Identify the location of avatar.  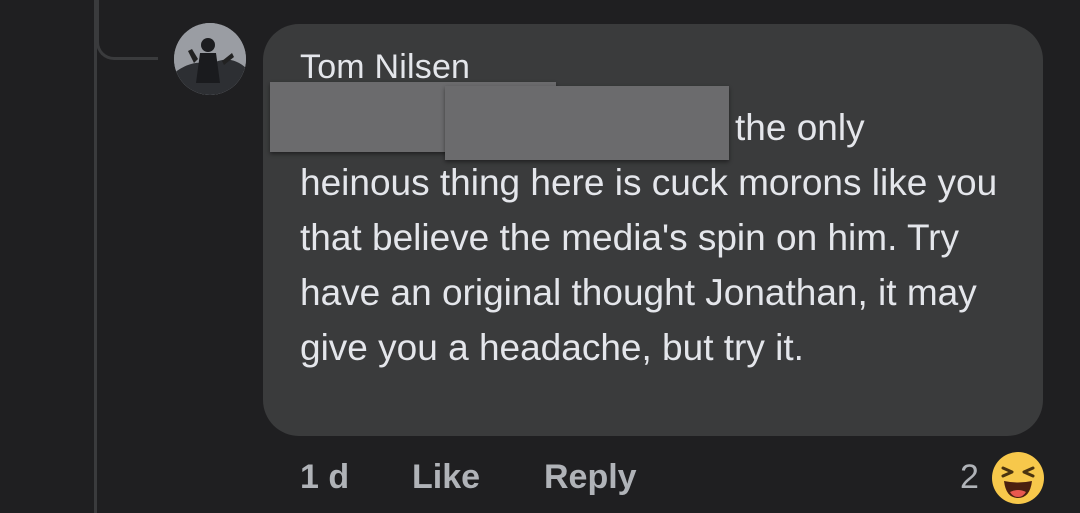
(210, 59).